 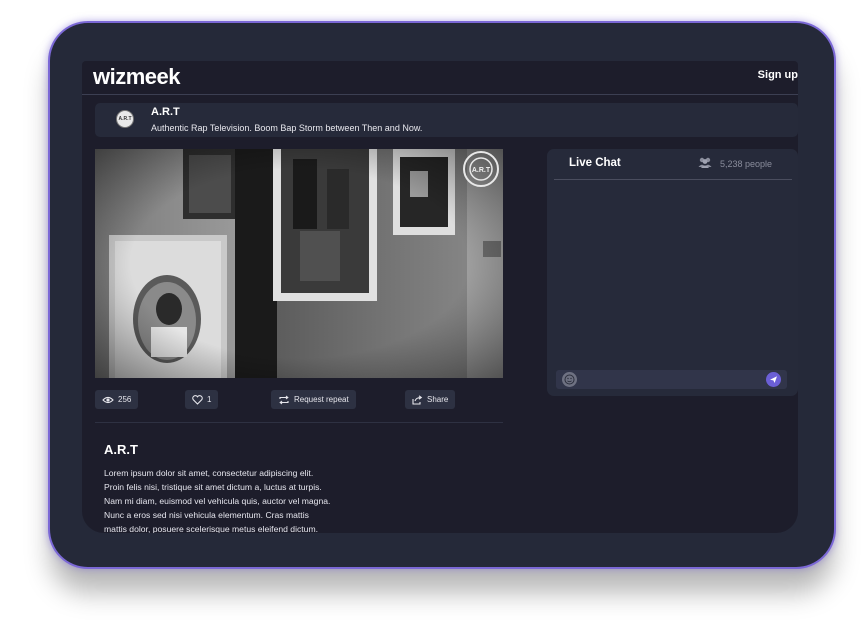 I want to click on eye-icon, so click(x=108, y=400).